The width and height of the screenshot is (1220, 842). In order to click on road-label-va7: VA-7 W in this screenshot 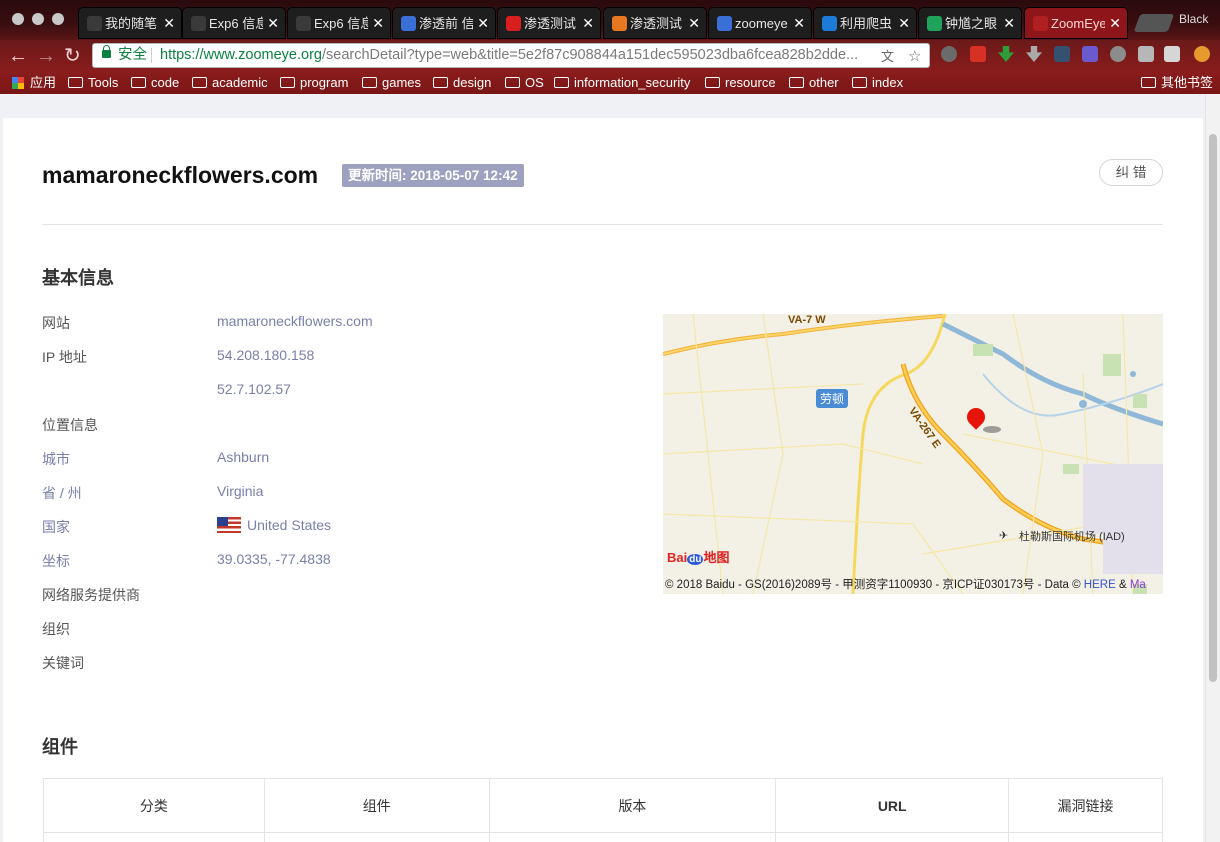, I will do `click(807, 320)`.